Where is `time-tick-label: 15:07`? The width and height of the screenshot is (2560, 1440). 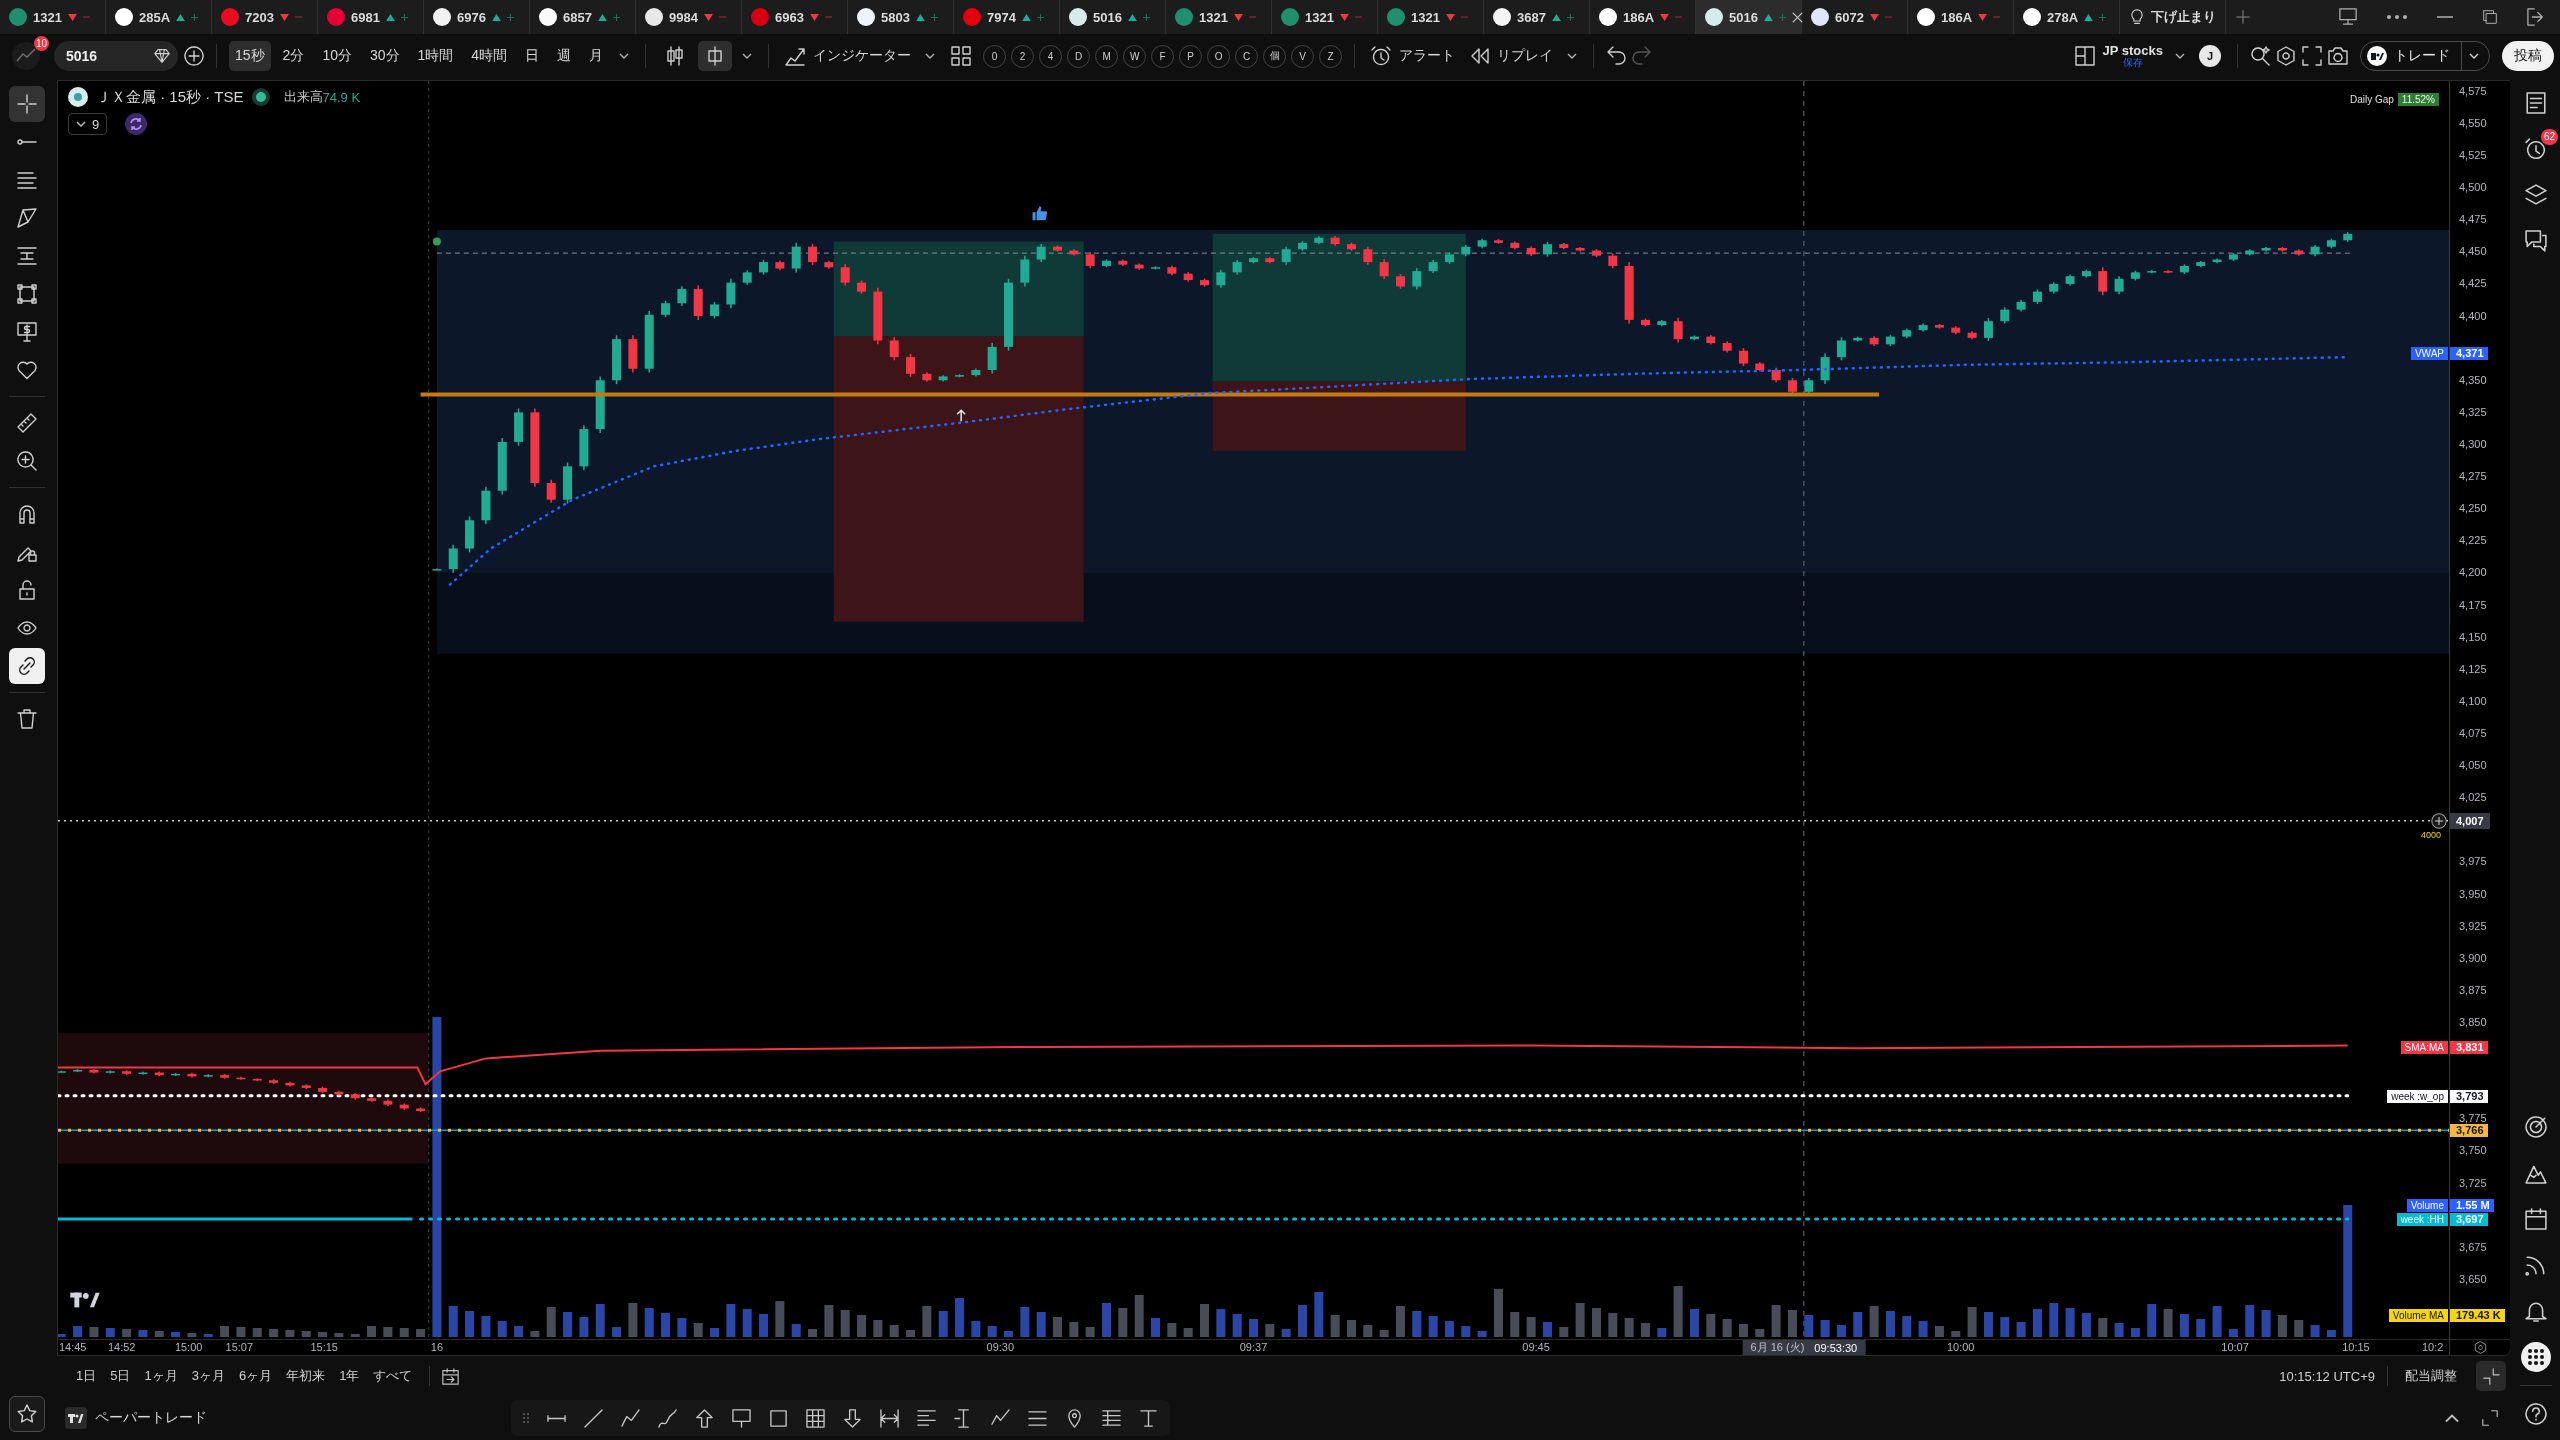 time-tick-label: 15:07 is located at coordinates (239, 1347).